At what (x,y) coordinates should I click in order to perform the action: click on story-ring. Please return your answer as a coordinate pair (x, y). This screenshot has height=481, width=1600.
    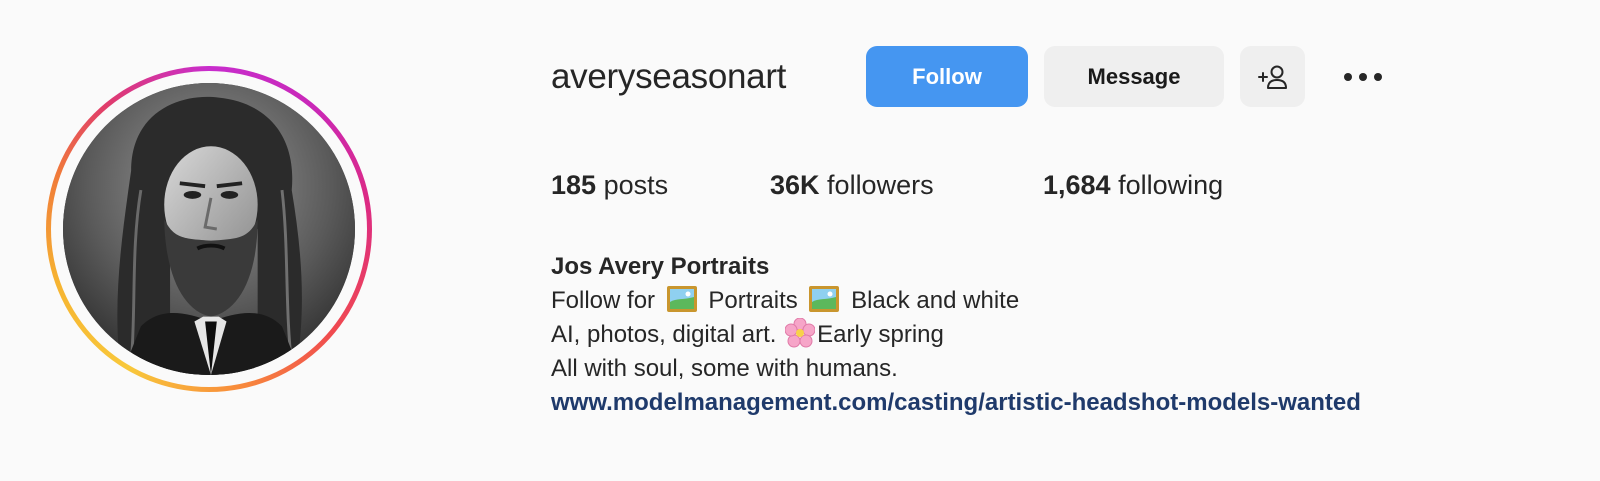
    Looking at the image, I should click on (209, 229).